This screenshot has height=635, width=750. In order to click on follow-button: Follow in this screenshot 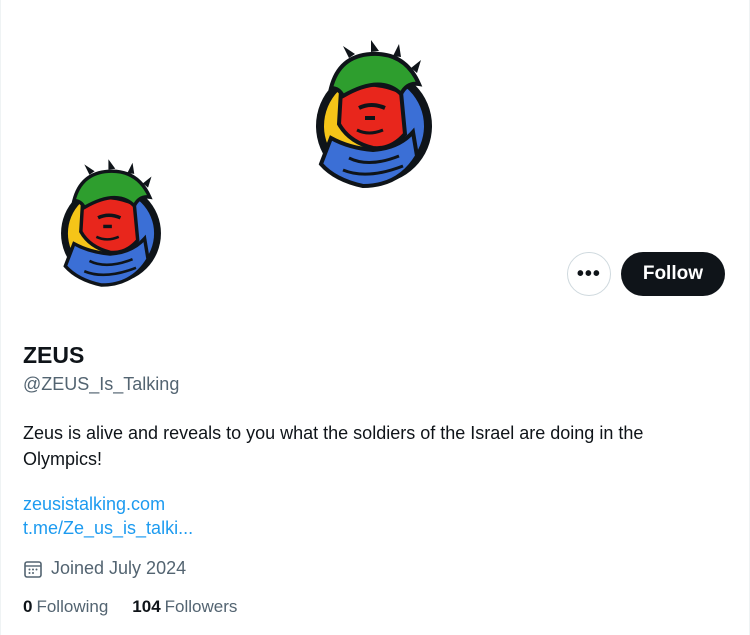, I will do `click(672, 274)`.